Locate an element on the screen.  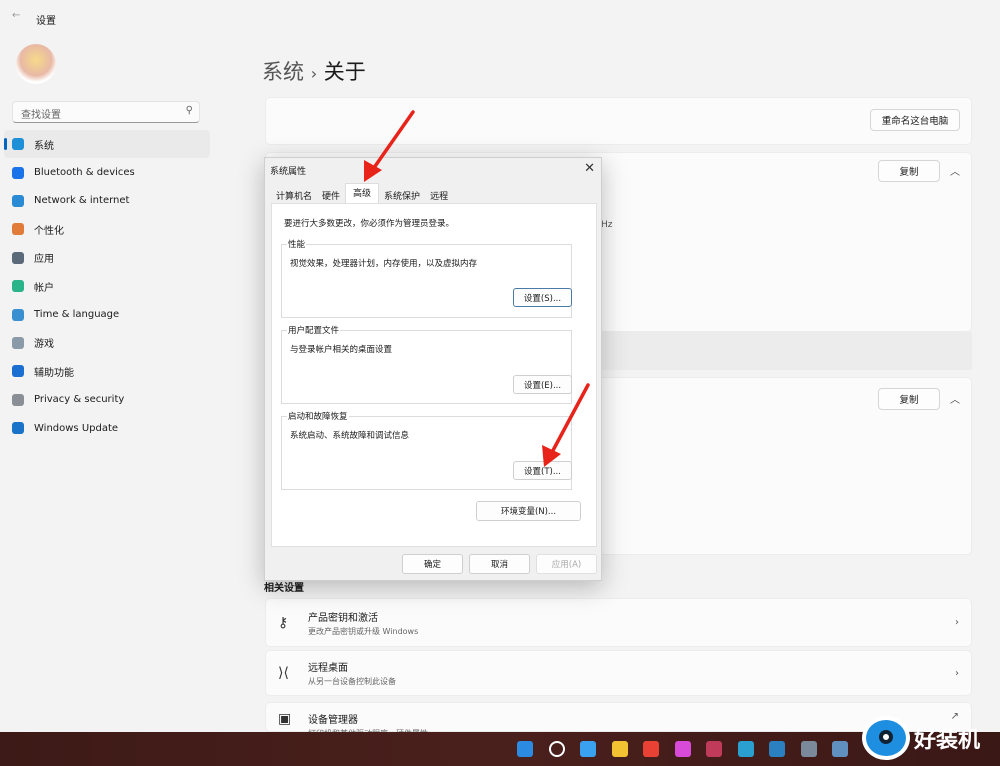
annotation-arrows is located at coordinates (477, 288).